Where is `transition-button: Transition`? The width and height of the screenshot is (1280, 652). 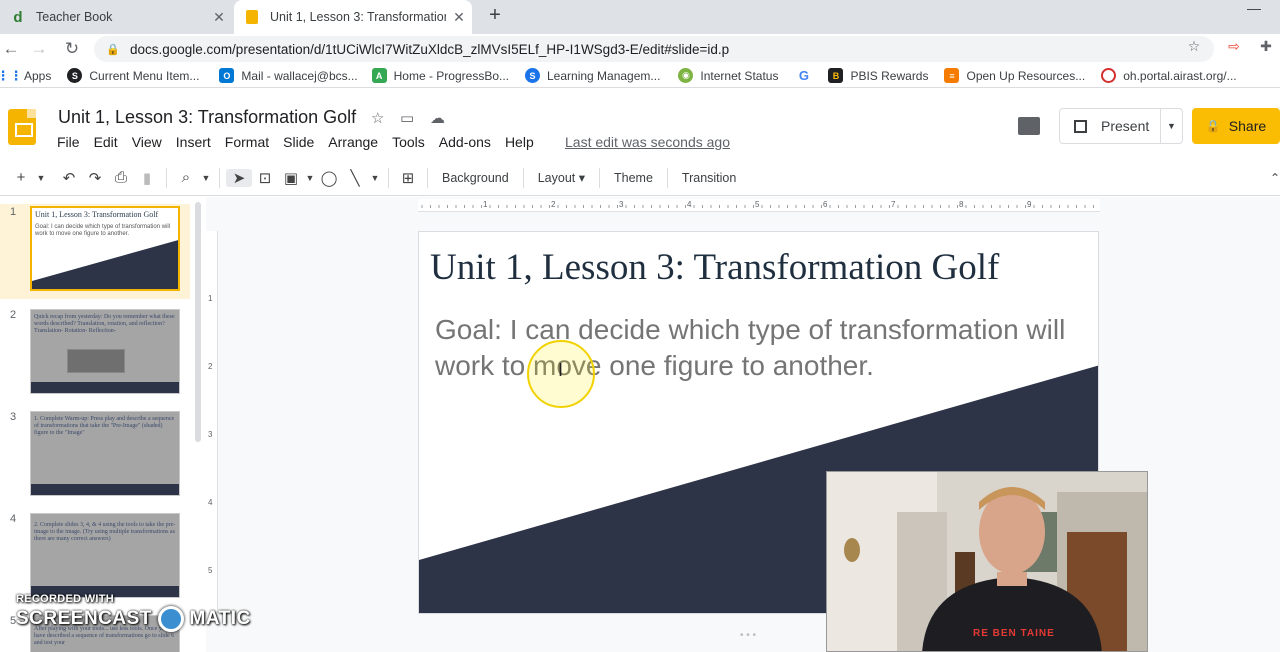
transition-button: Transition is located at coordinates (709, 178).